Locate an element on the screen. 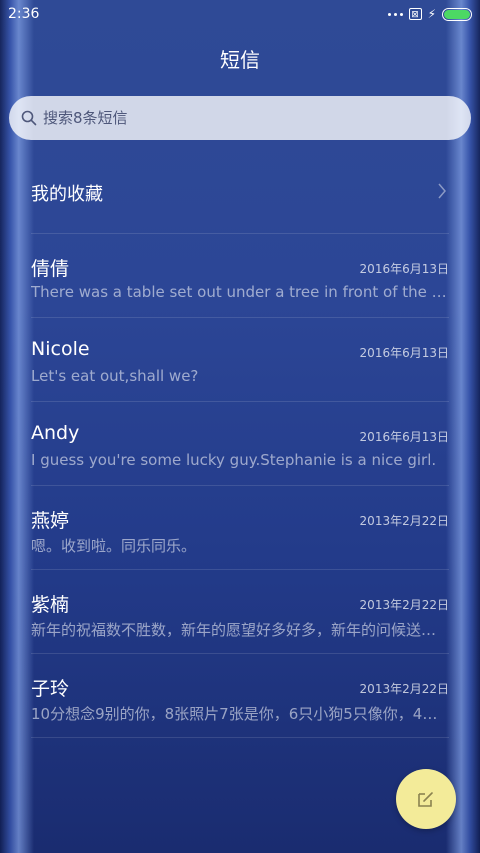  conversation-name: Andy is located at coordinates (55, 433).